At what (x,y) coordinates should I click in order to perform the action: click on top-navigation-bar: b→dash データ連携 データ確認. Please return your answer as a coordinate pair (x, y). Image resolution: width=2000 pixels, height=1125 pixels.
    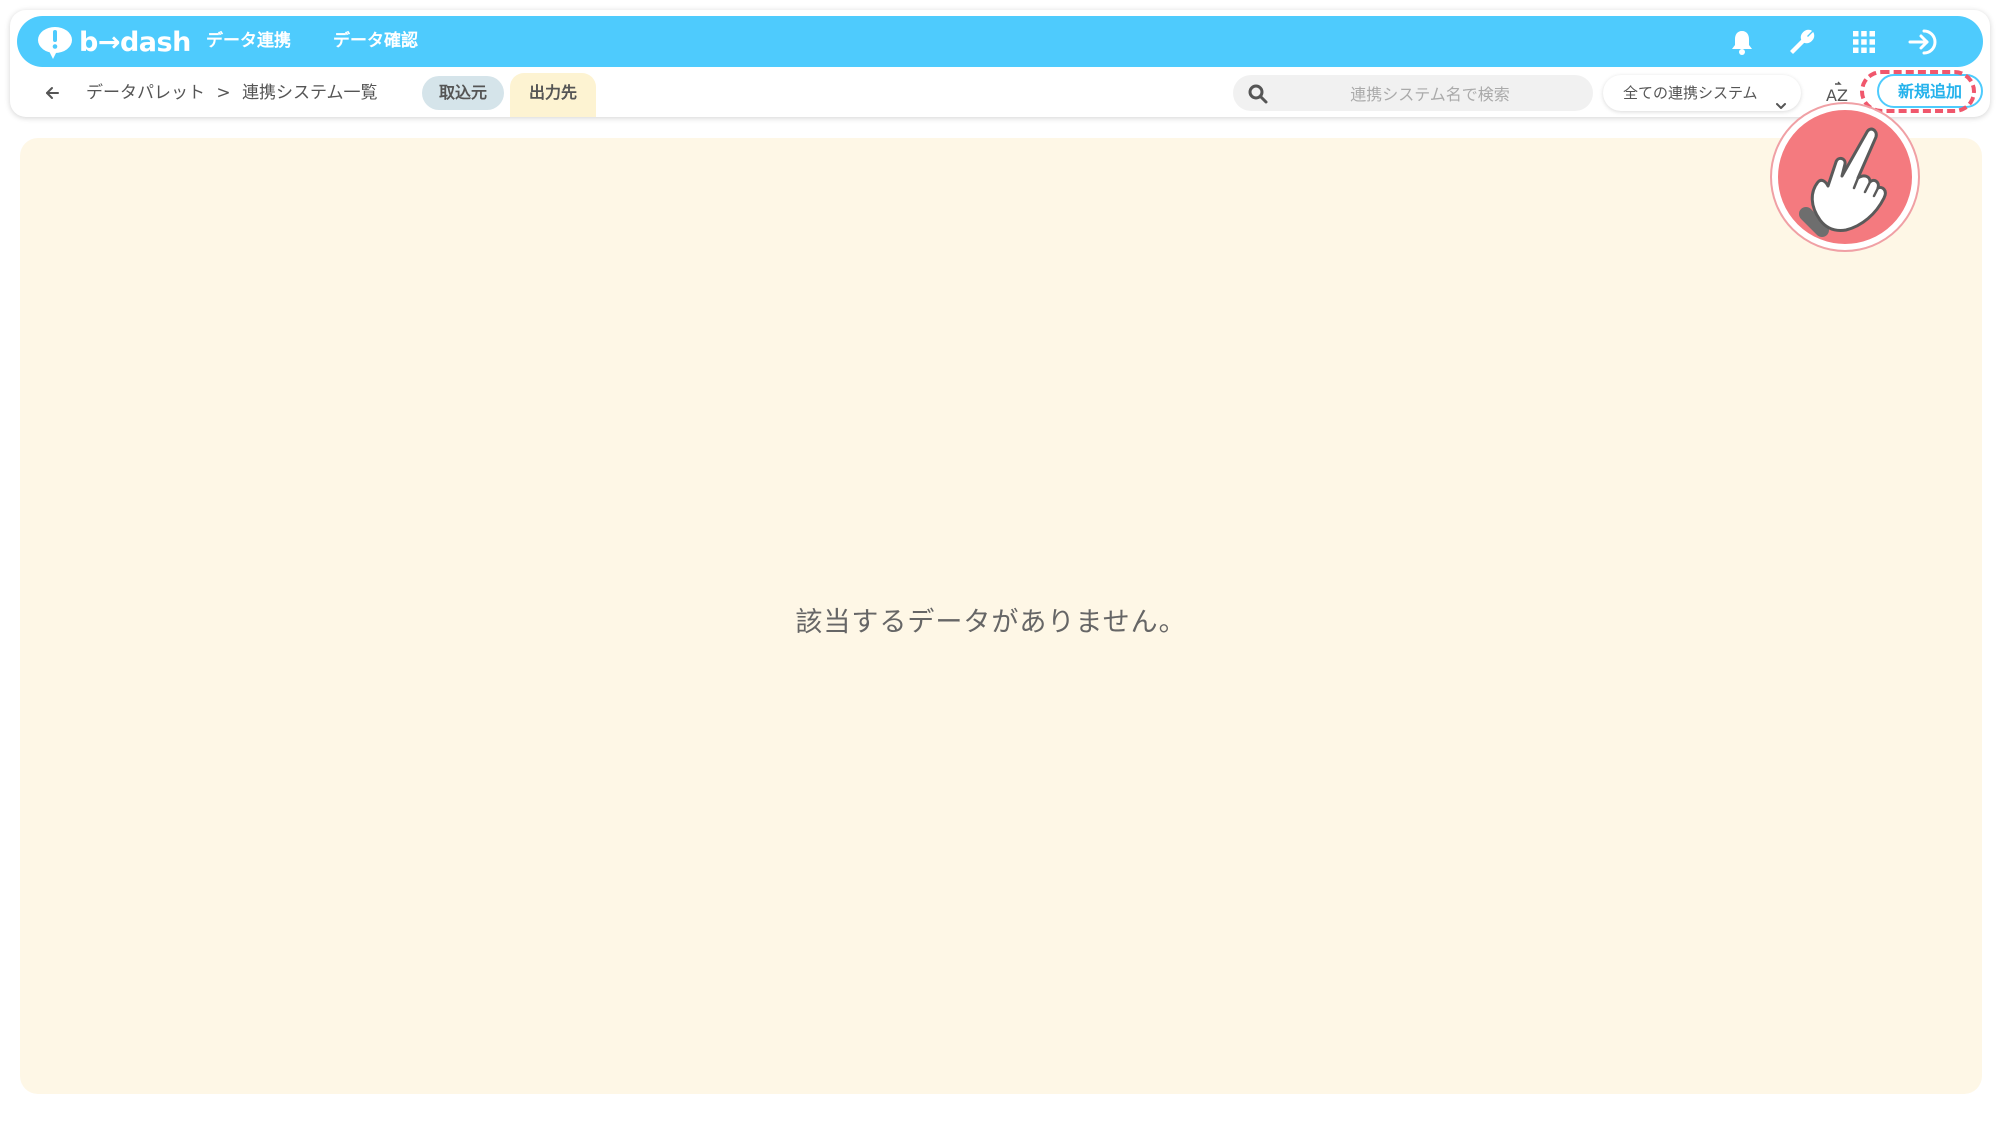
    Looking at the image, I should click on (1000, 41).